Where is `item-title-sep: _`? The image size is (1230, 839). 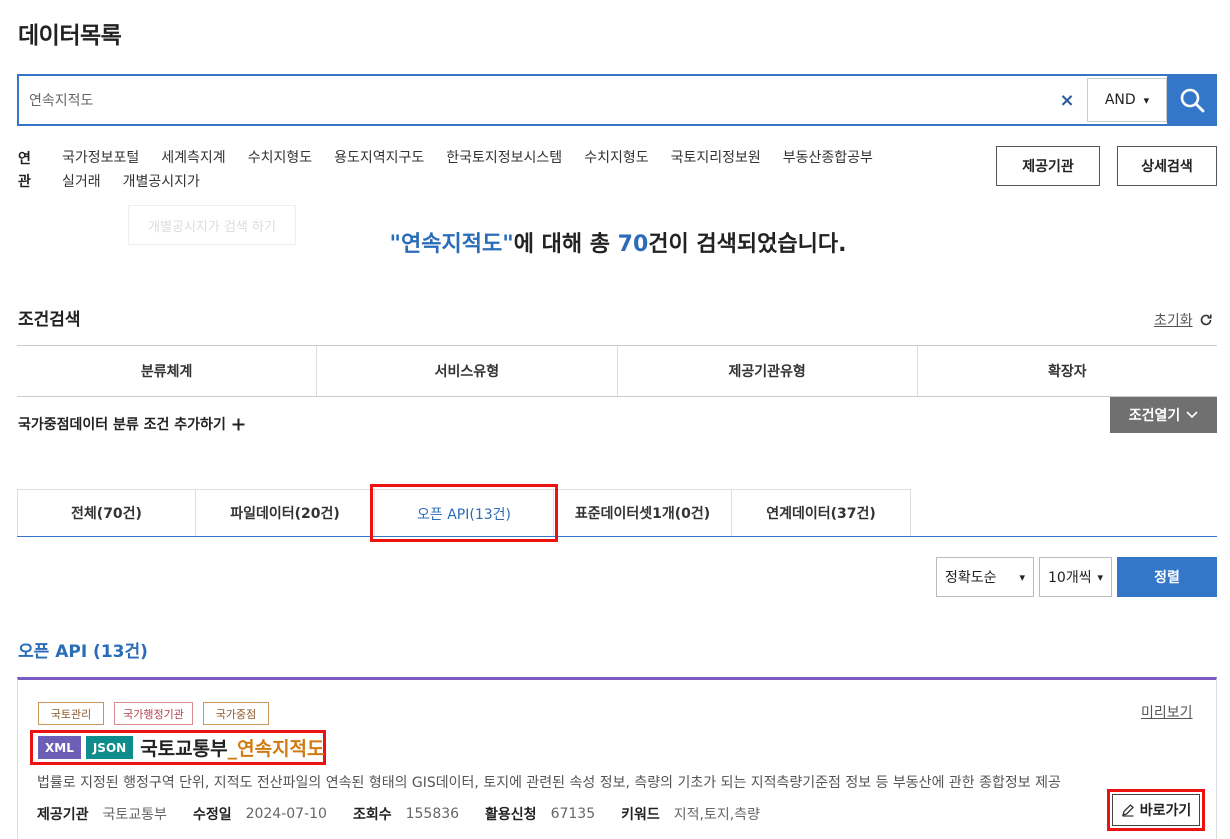
item-title-sep: _ is located at coordinates (232, 749).